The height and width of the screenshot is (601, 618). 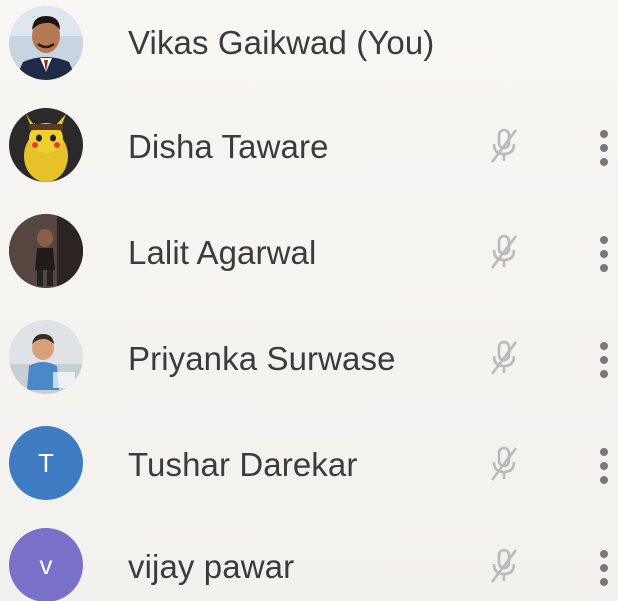 What do you see at coordinates (309, 562) in the screenshot?
I see `participant-row: v vijay pawar` at bounding box center [309, 562].